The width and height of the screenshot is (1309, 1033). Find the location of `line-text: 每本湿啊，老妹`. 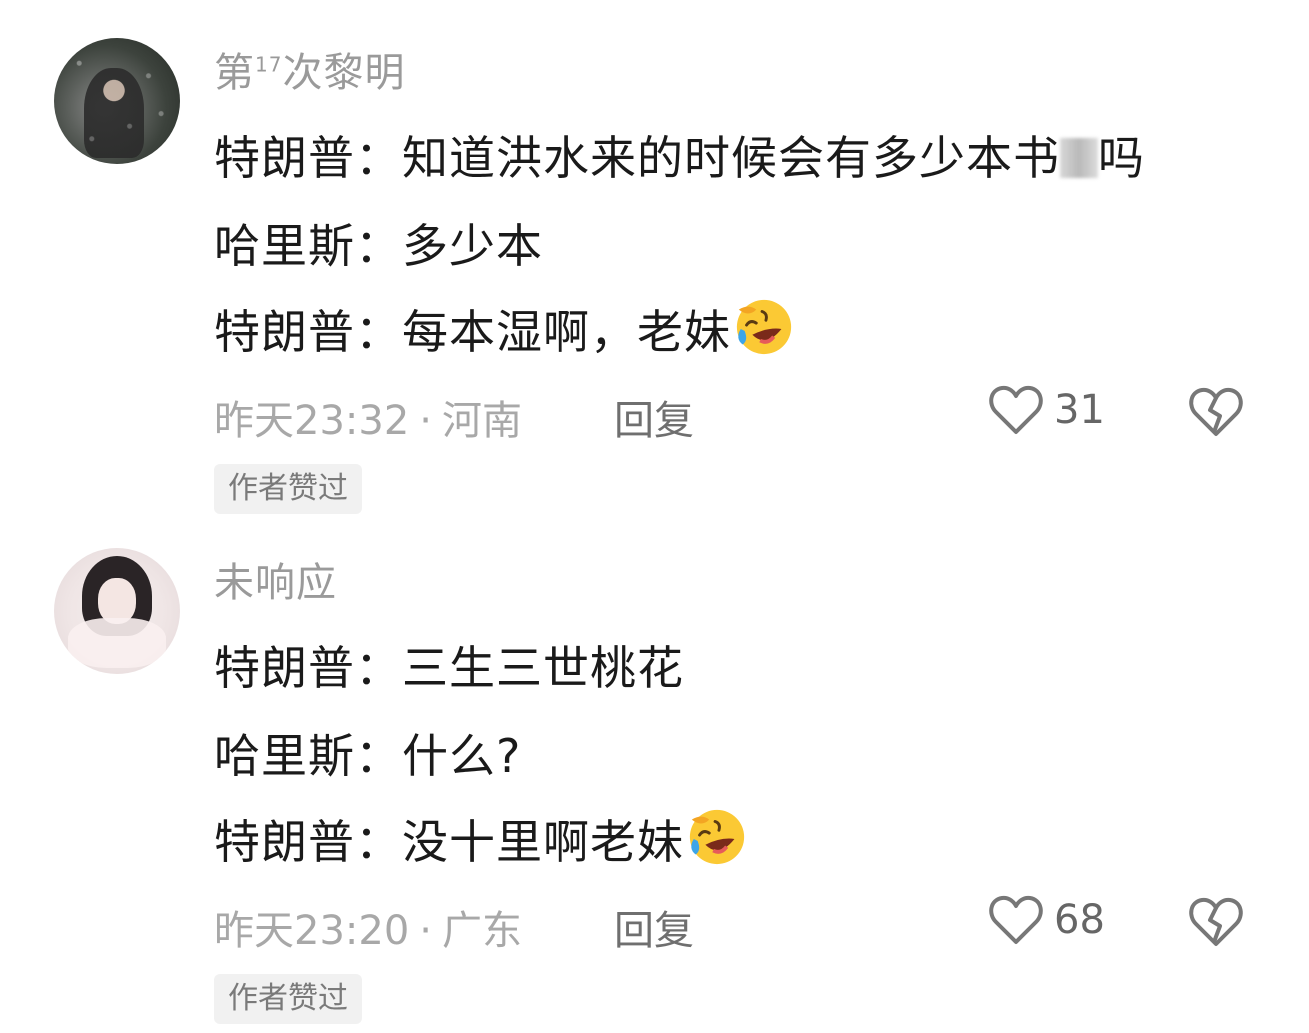

line-text: 每本湿啊，老妹 is located at coordinates (566, 332).